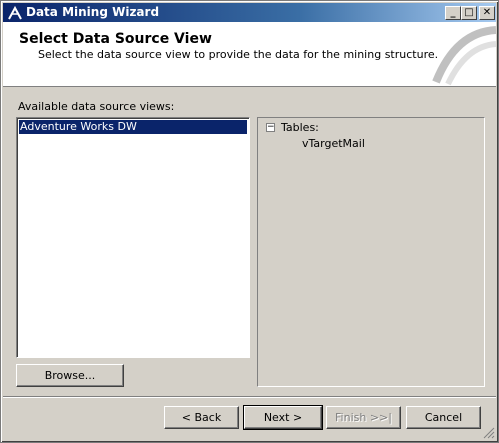 The image size is (499, 443). Describe the element at coordinates (487, 13) in the screenshot. I see `close-button: ✕` at that location.